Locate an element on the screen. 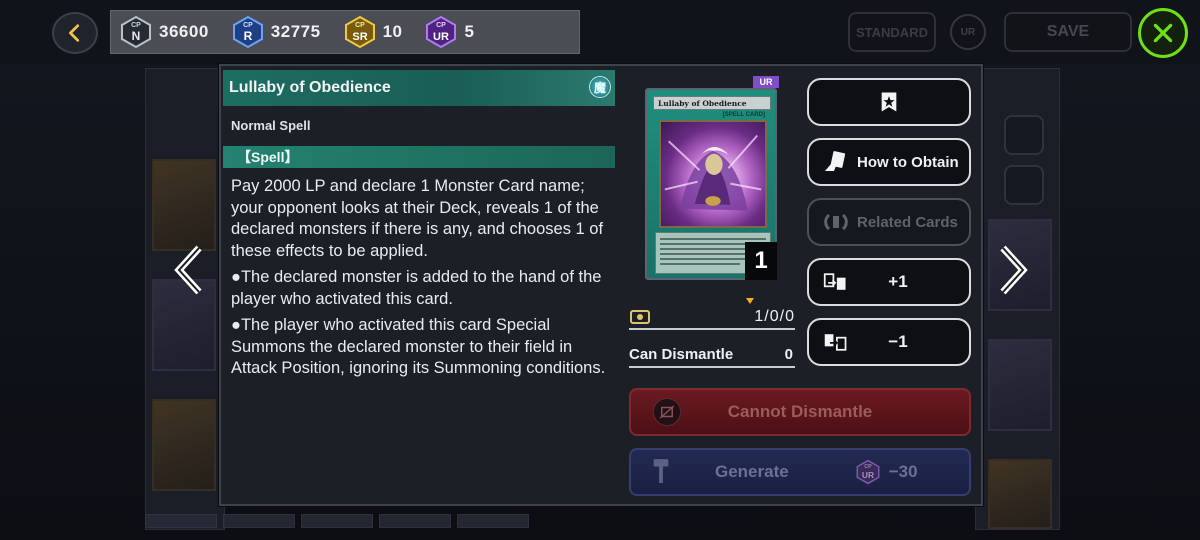 This screenshot has width=1200, height=540. card-type-line: Normal Spell is located at coordinates (271, 125).